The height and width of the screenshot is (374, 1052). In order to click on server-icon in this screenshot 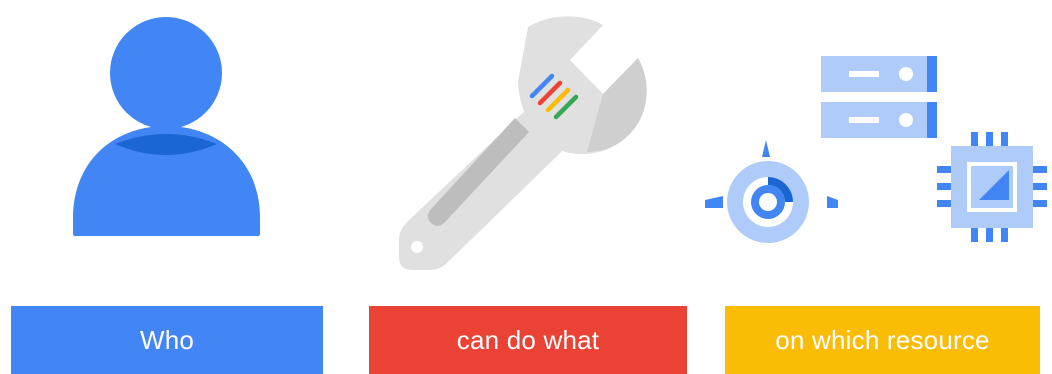, I will do `click(879, 97)`.